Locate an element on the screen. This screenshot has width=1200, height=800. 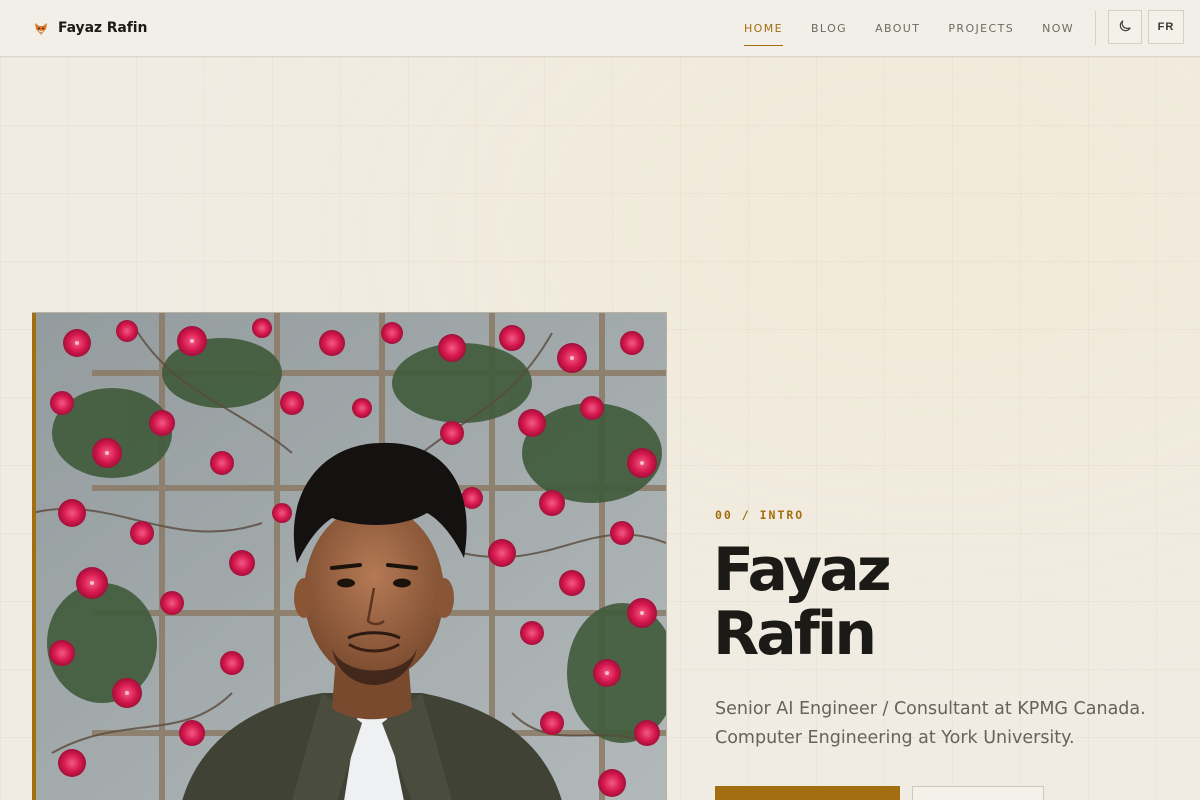
tagline-education: Computer Engineering at York University. is located at coordinates (895, 738).